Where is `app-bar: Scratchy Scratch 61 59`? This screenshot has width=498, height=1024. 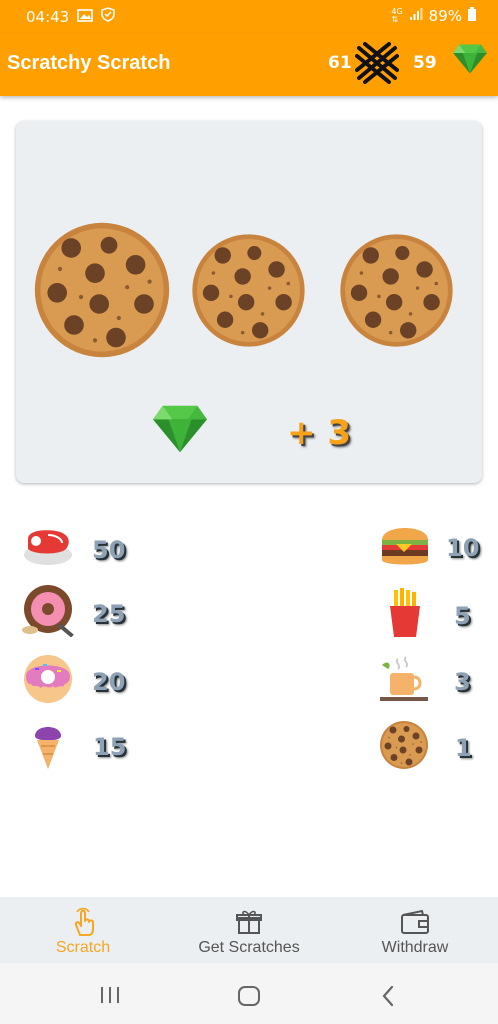
app-bar: Scratchy Scratch 61 59 is located at coordinates (249, 65).